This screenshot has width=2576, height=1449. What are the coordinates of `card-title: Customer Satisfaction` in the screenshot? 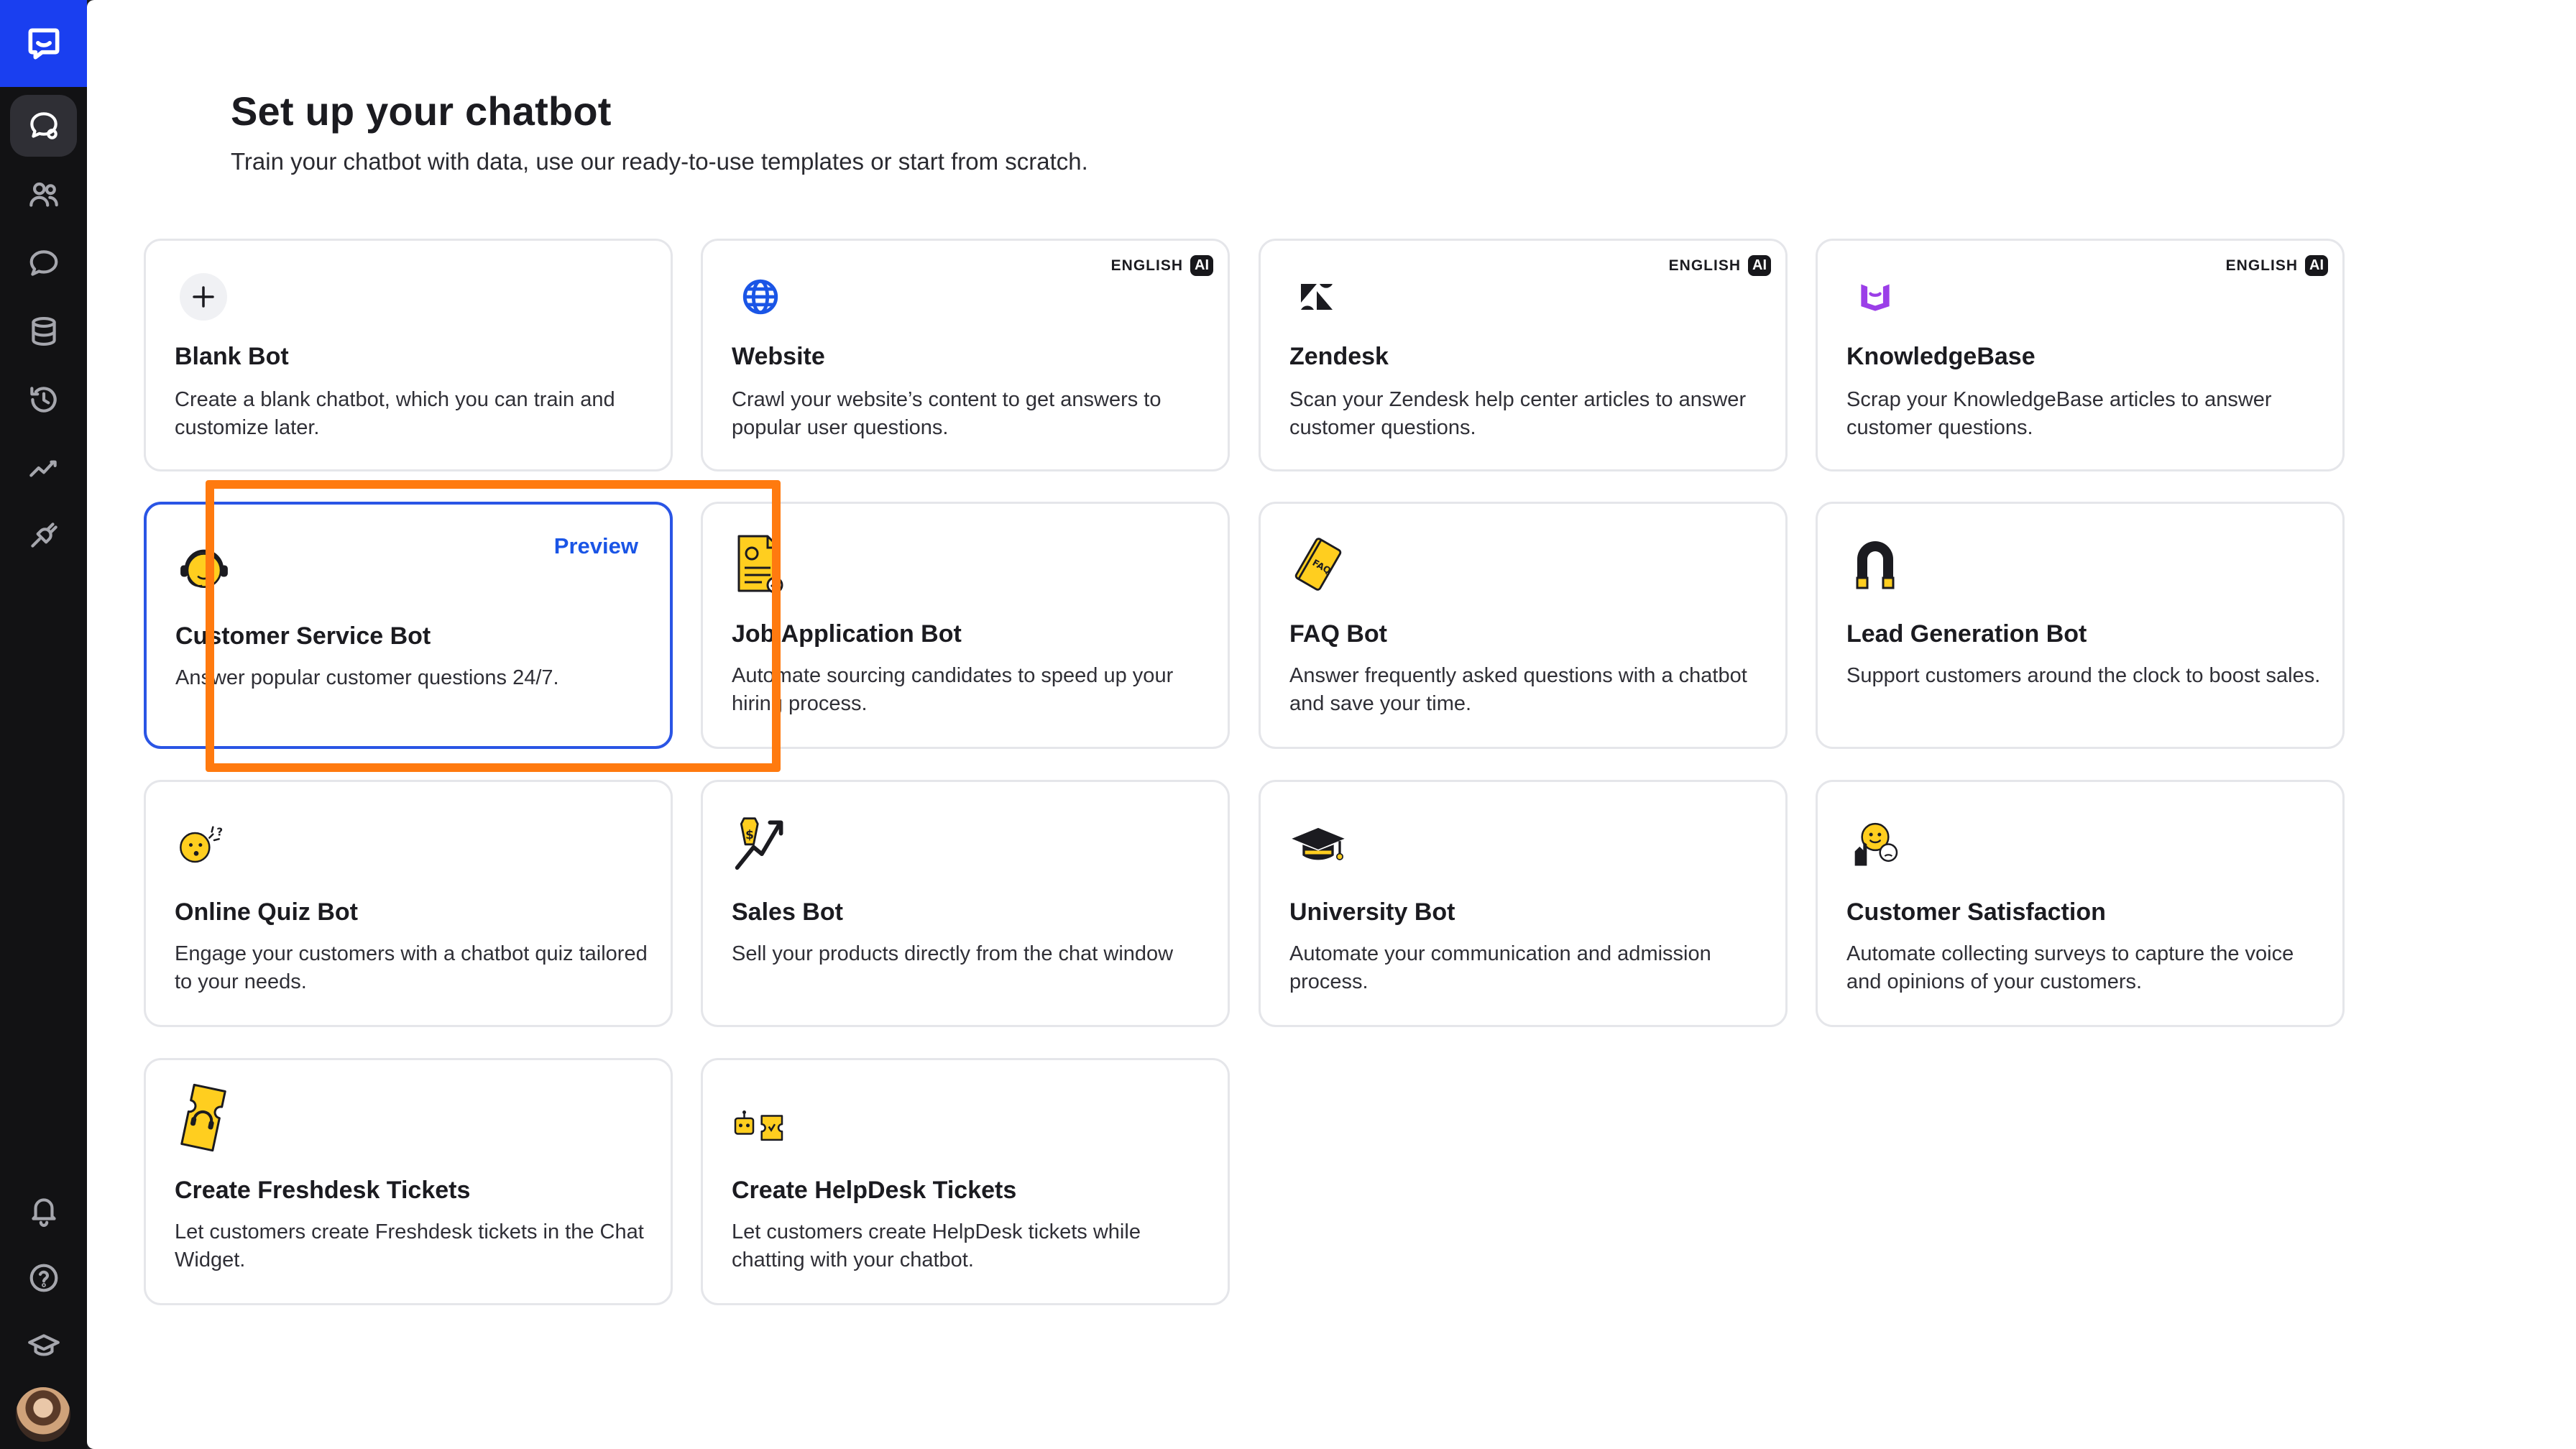 It's located at (1976, 912).